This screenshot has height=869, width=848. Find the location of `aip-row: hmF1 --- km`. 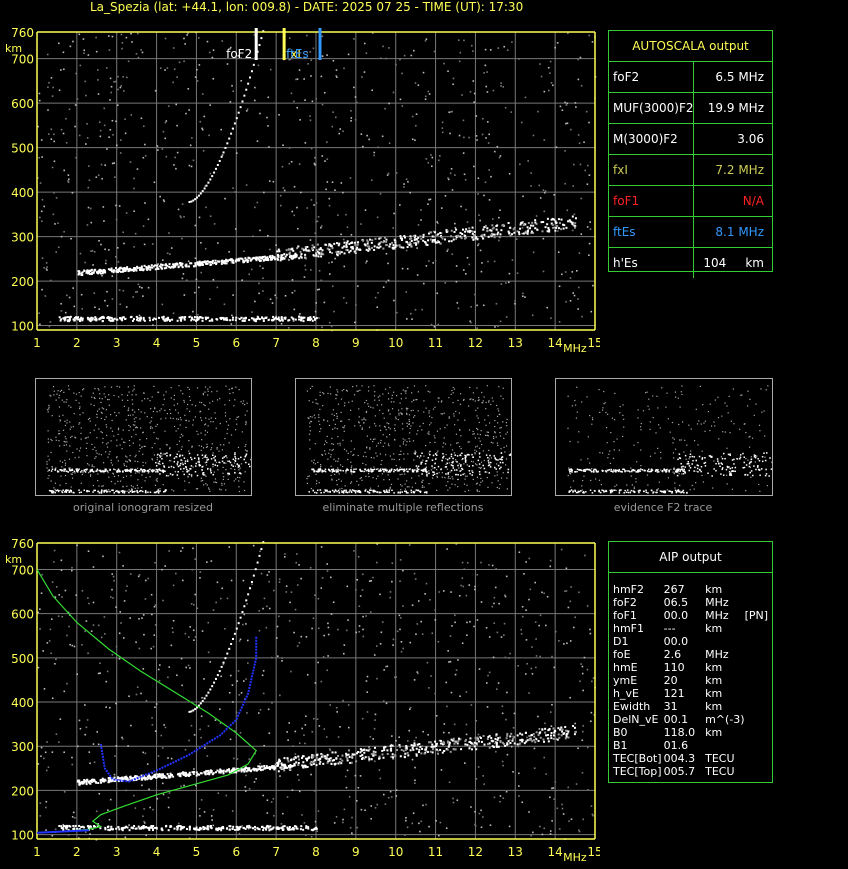

aip-row: hmF1 --- km is located at coordinates (692, 628).